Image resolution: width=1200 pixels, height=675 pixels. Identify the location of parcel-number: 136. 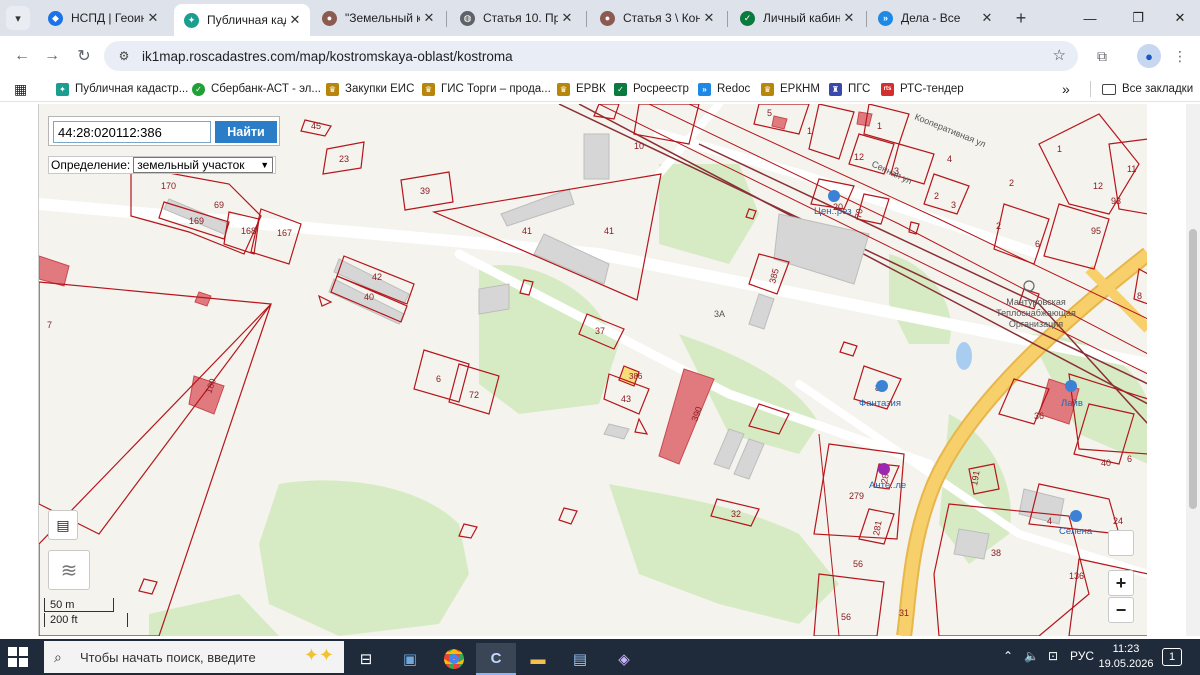
(1076, 576).